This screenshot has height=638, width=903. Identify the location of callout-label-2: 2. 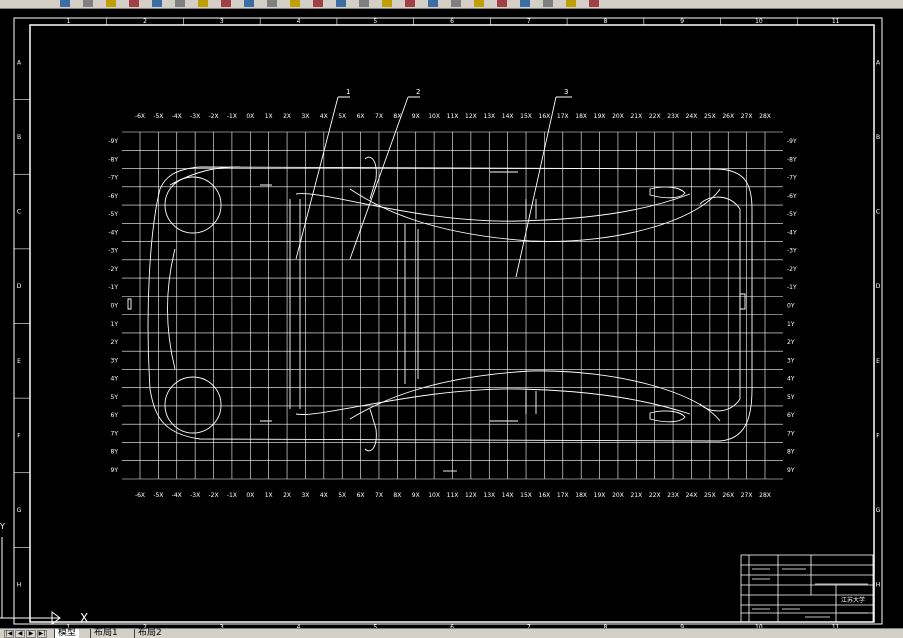
(418, 92).